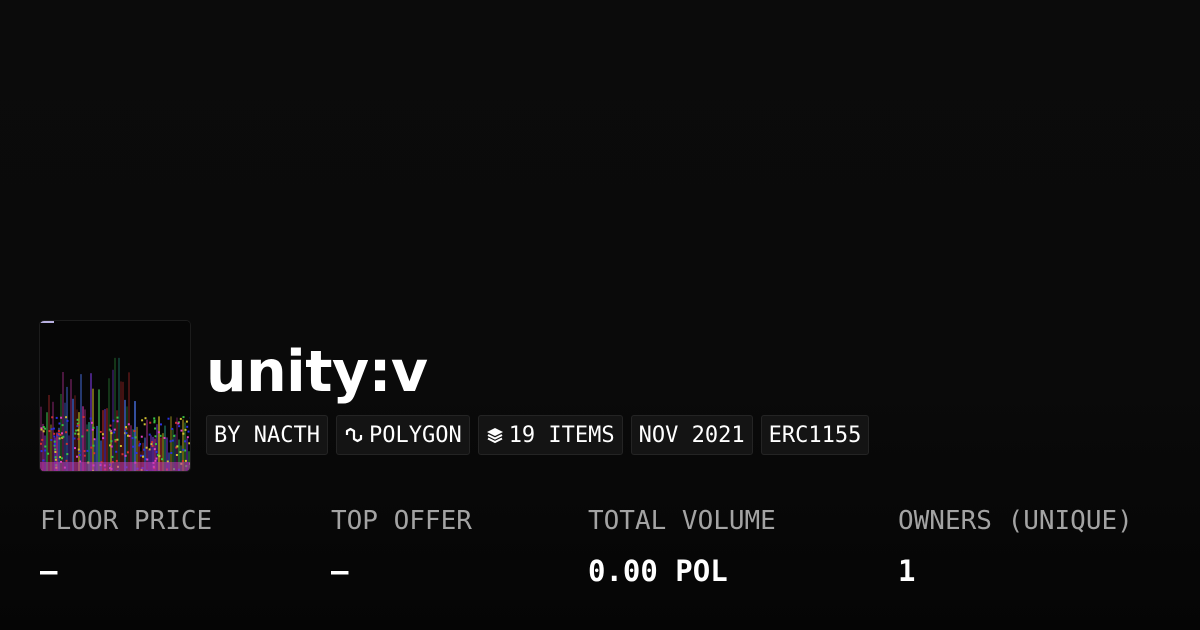 The width and height of the screenshot is (1200, 630). Describe the element at coordinates (1015, 546) in the screenshot. I see `stat-owners: OWNERS (UNIQUE) 1` at that location.